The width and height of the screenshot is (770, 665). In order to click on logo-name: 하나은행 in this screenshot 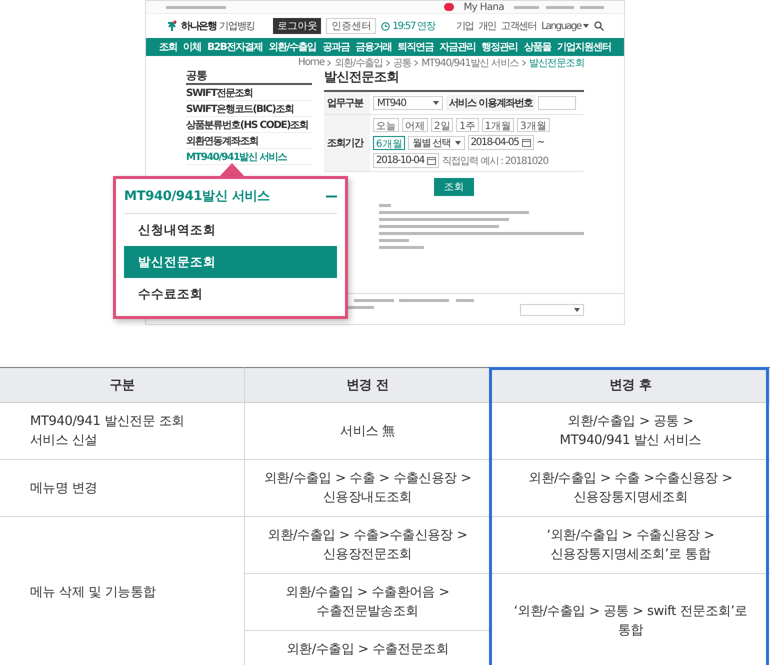, I will do `click(198, 26)`.